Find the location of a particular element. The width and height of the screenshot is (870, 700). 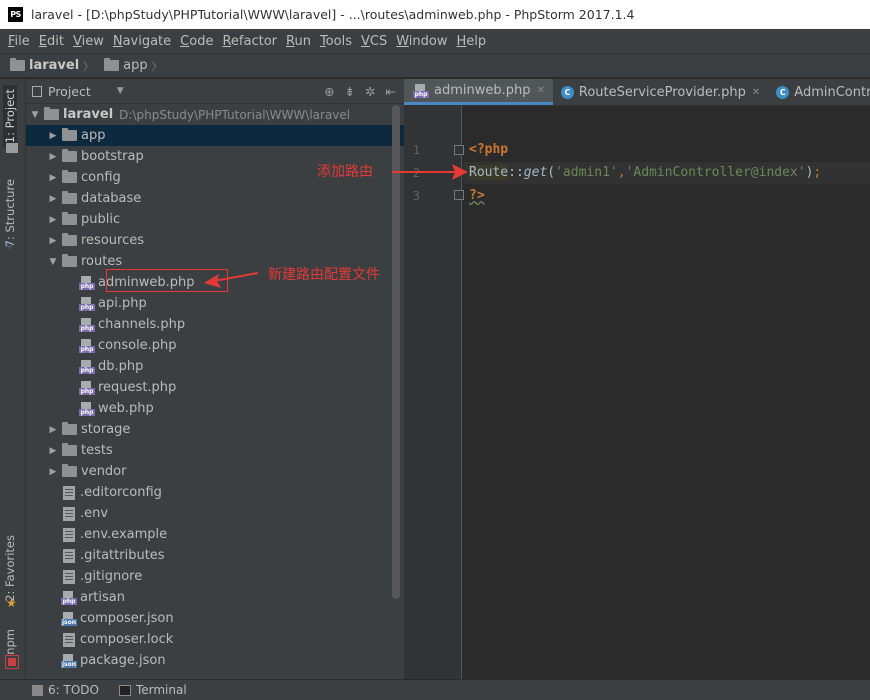

terminal-tool-button: Terminal is located at coordinates (152, 690).